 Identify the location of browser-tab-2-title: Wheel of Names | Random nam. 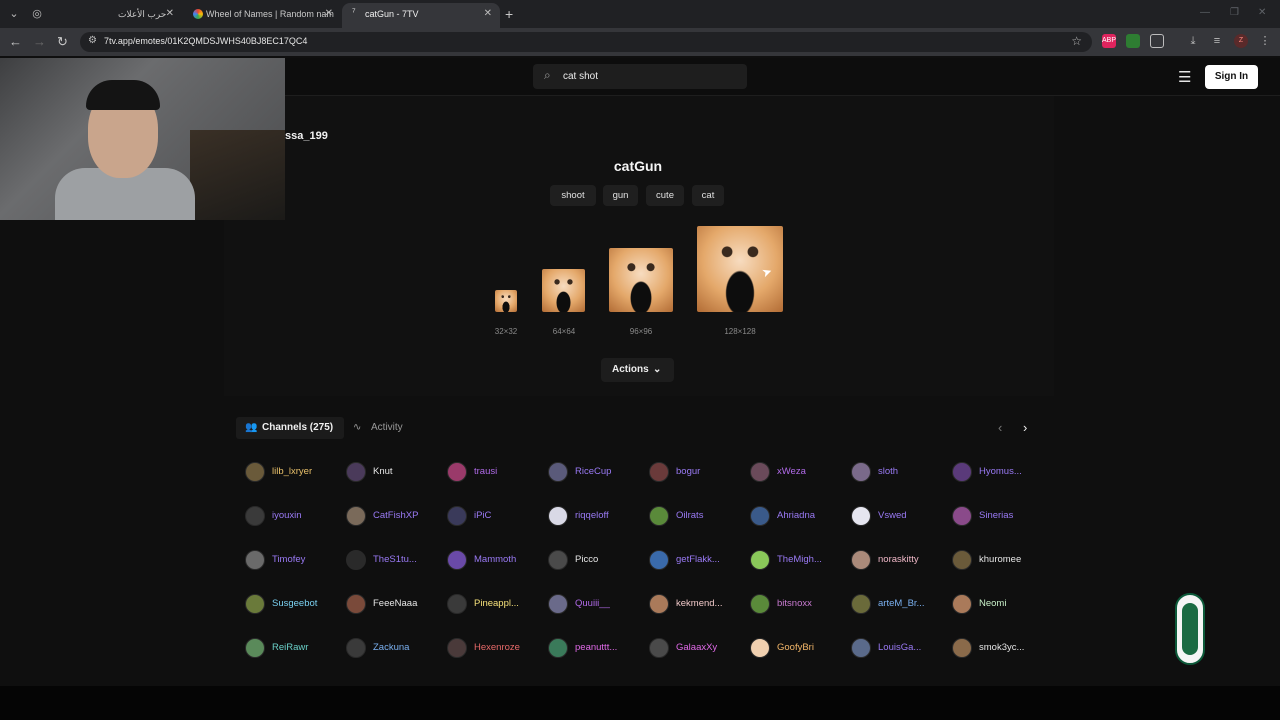
(270, 14).